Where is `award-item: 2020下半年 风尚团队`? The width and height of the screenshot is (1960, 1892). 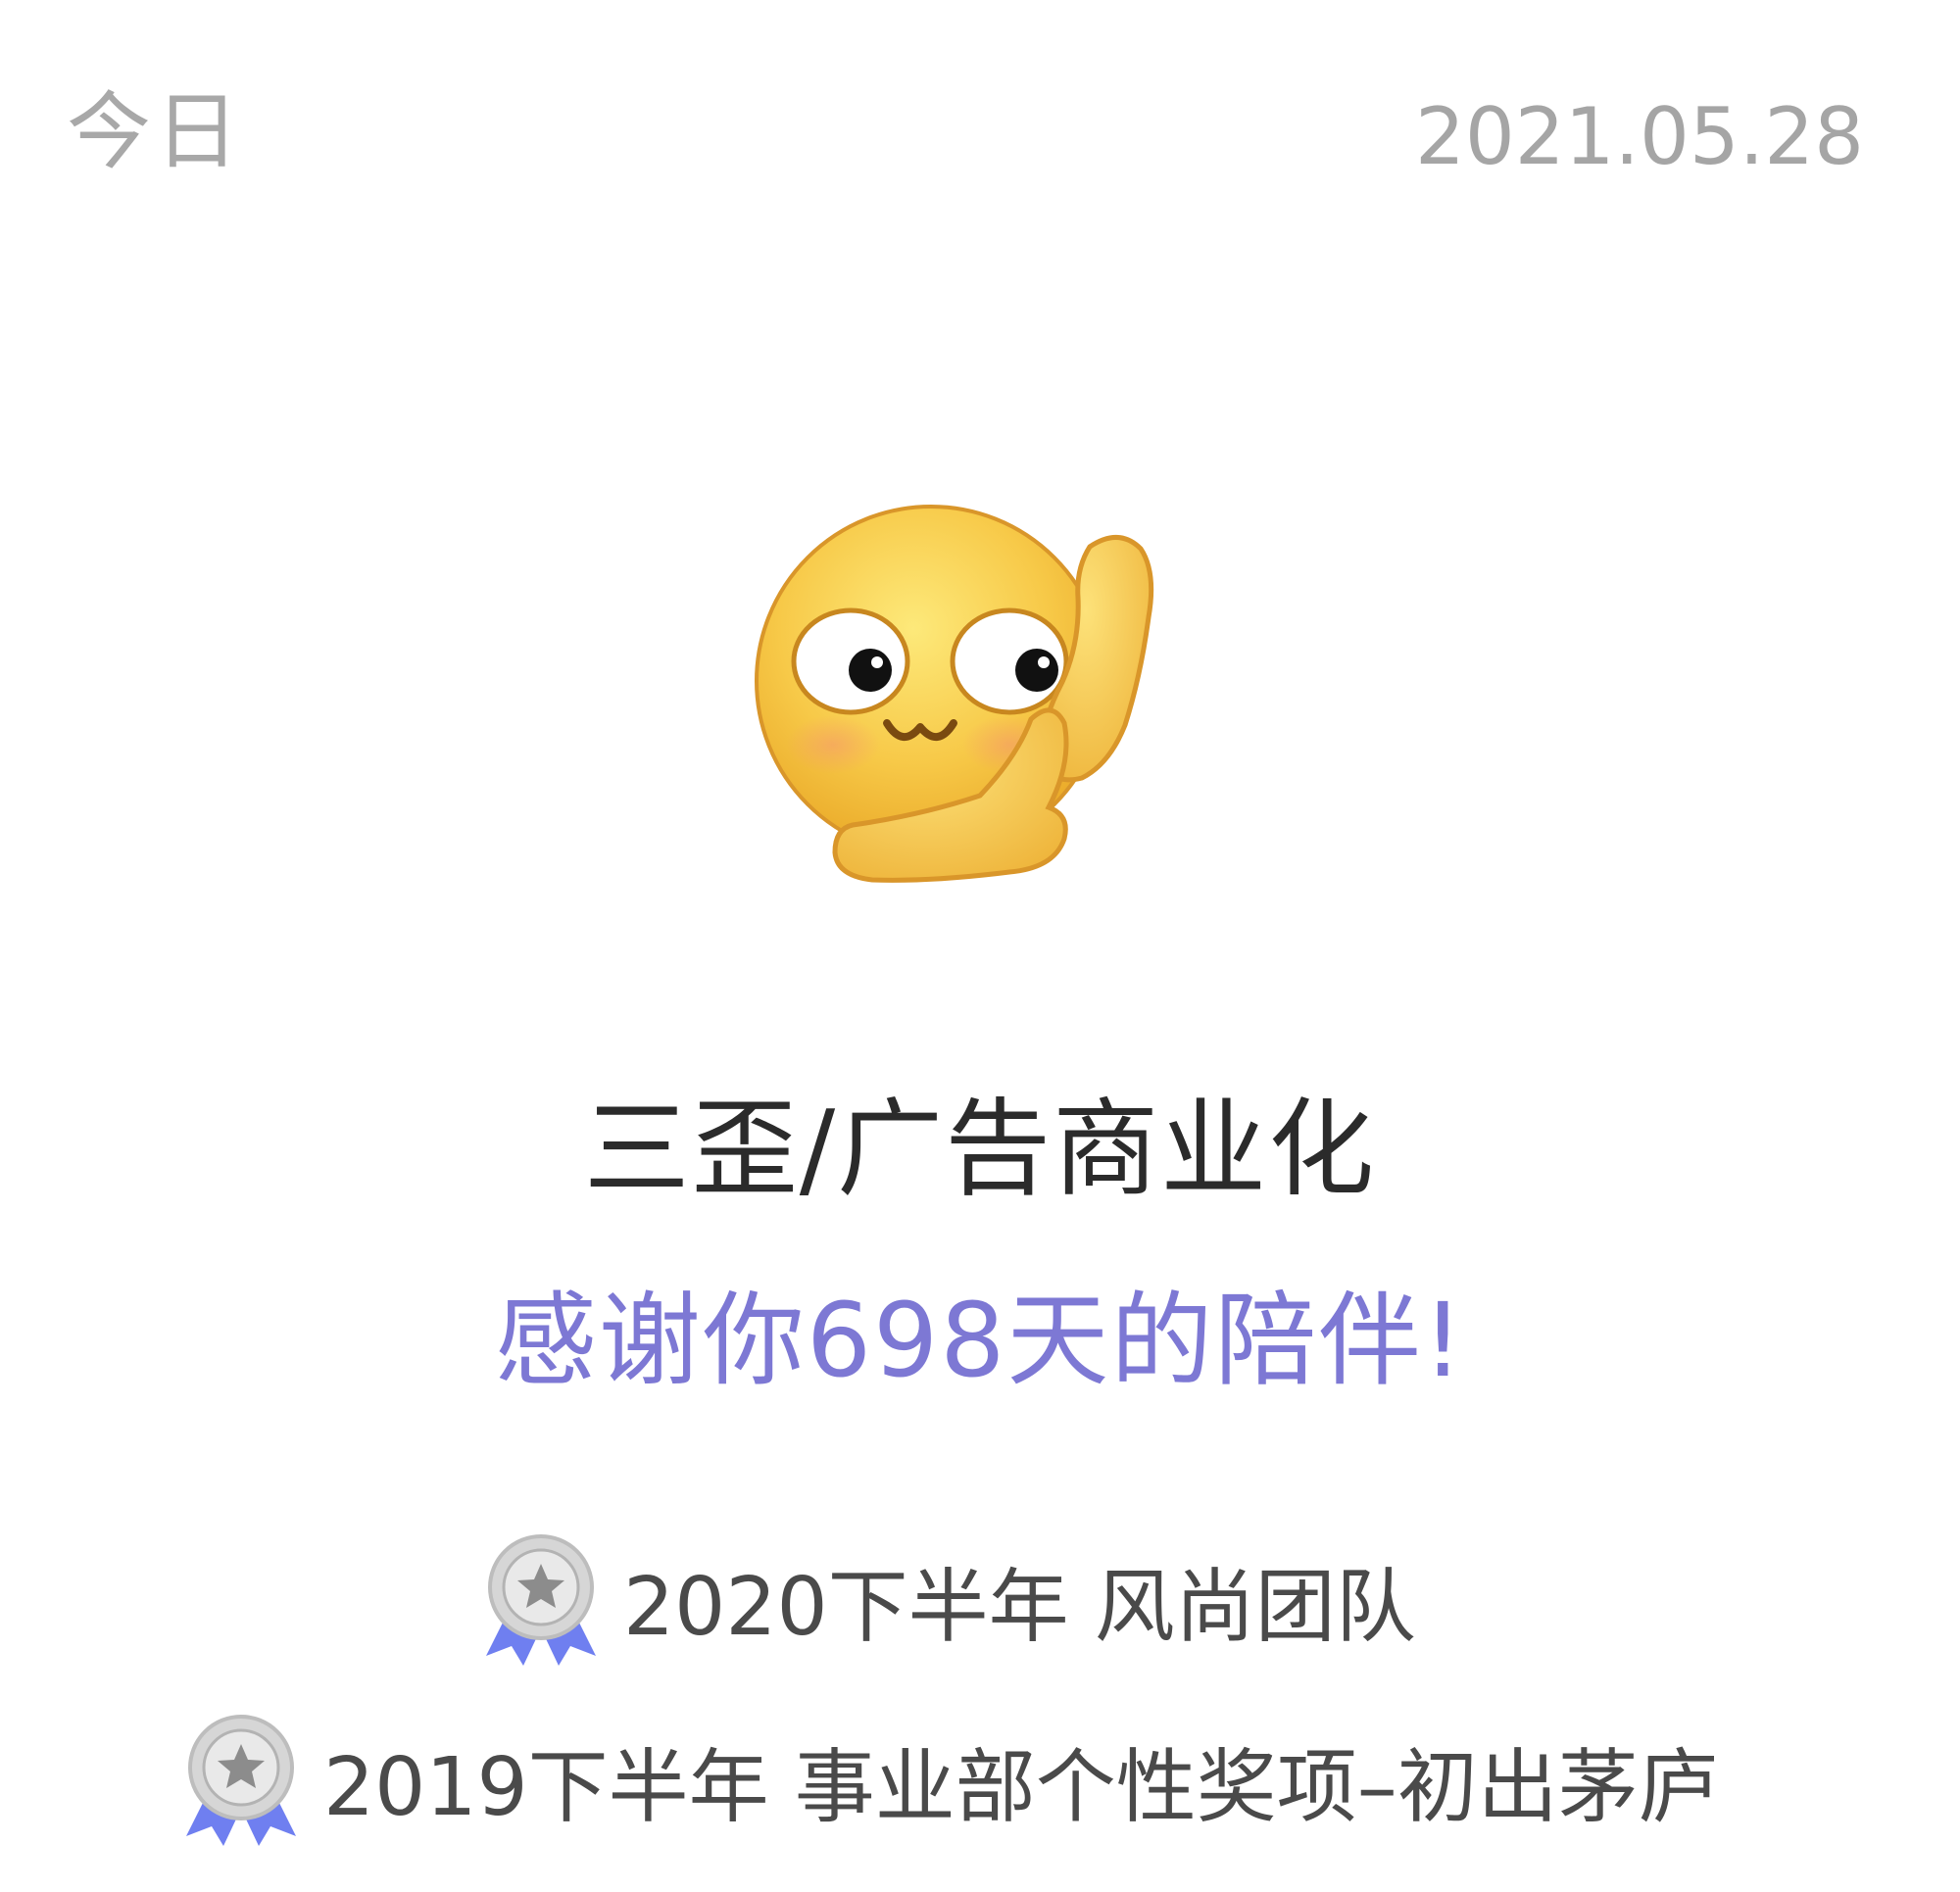 award-item: 2020下半年 风尚团队 is located at coordinates (947, 1599).